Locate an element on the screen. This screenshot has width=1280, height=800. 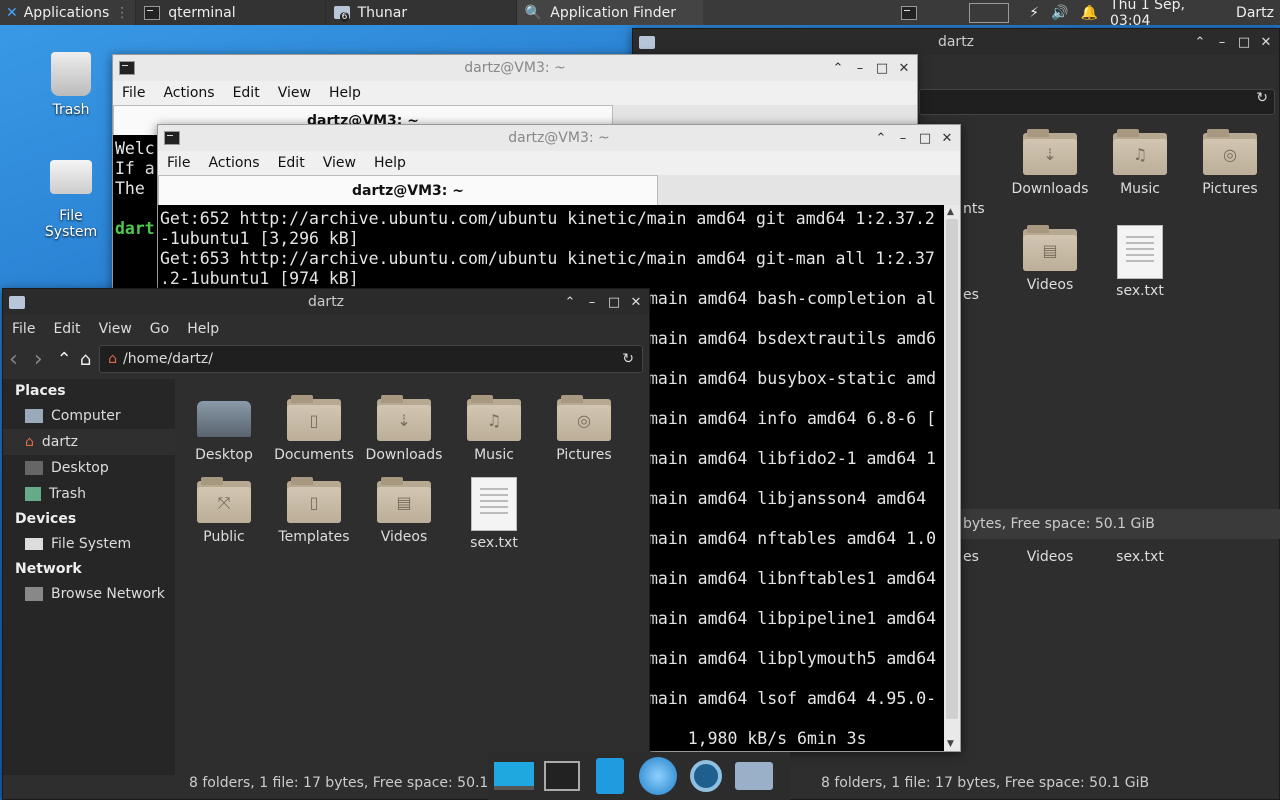
user-menu: Dartz is located at coordinates (1255, 12).